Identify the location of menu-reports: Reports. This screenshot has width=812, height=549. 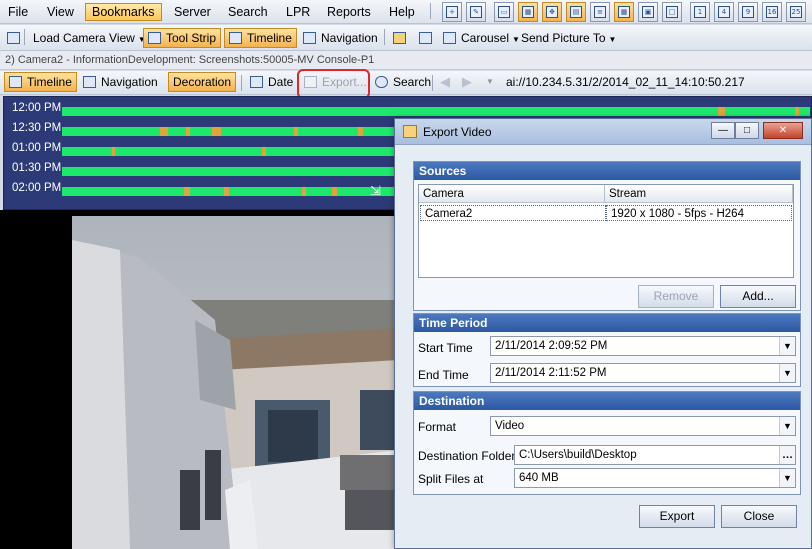
(349, 12).